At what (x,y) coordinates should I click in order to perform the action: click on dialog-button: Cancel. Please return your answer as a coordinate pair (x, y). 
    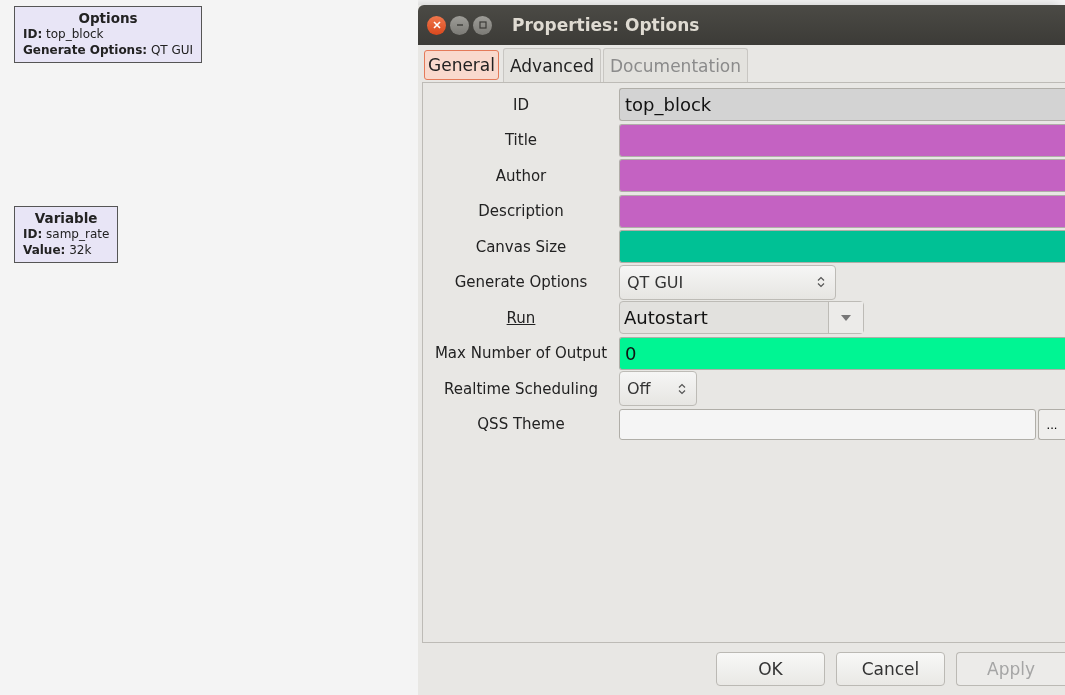
    Looking at the image, I should click on (890, 669).